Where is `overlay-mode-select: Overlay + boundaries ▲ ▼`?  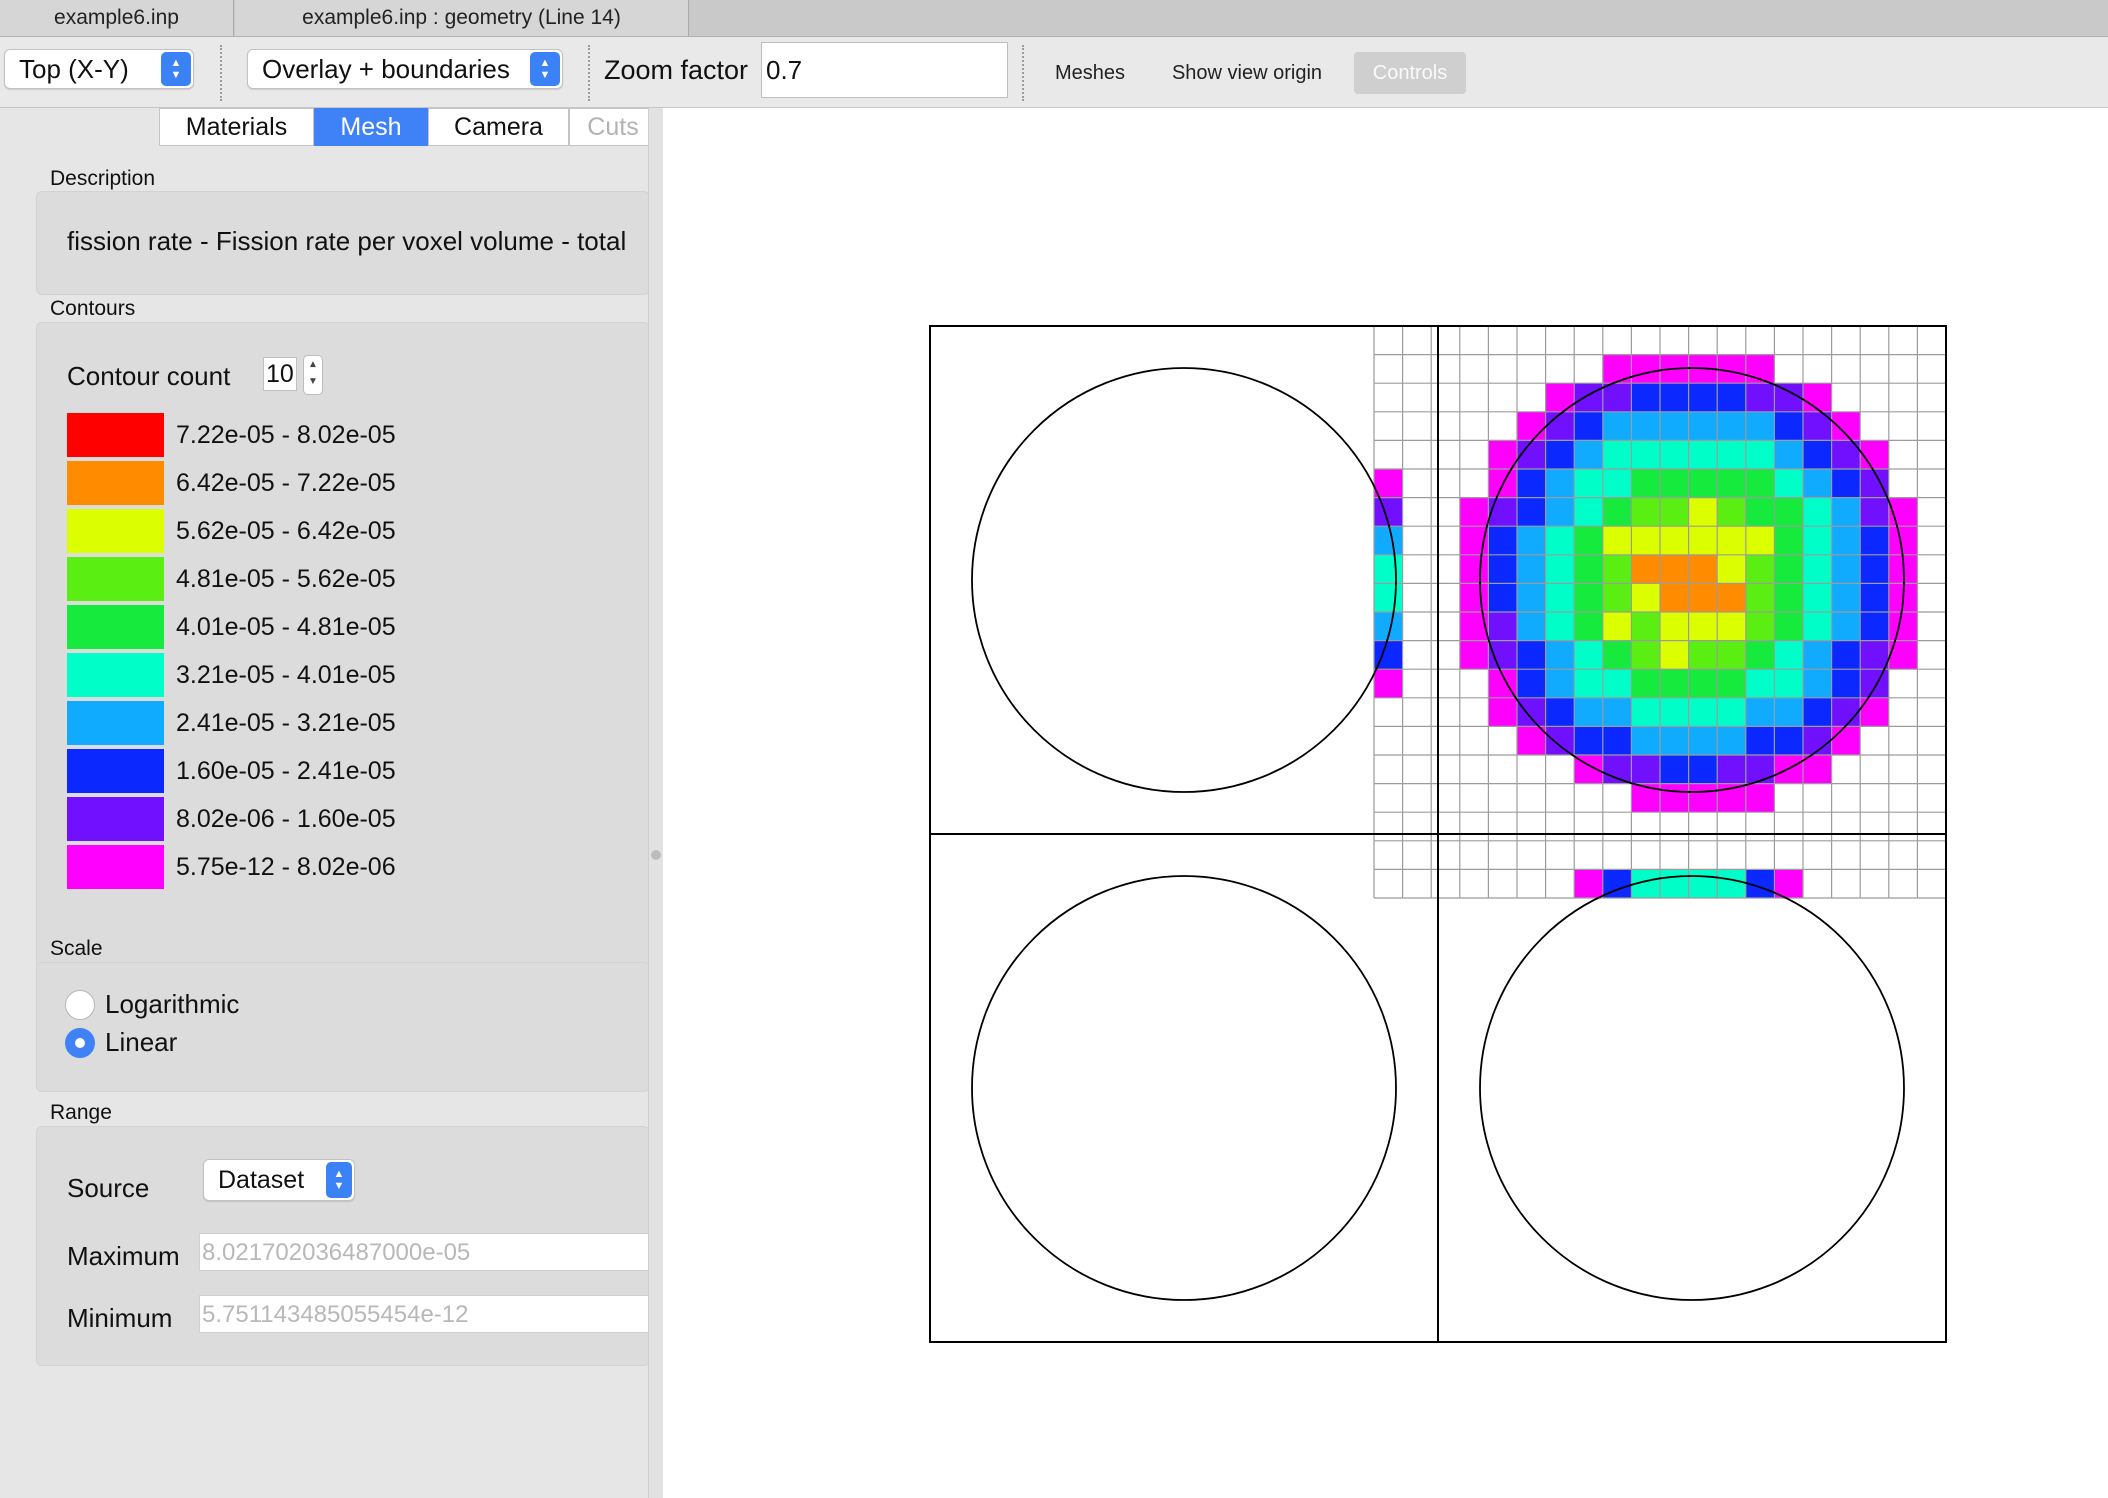
overlay-mode-select: Overlay + boundaries ▲ ▼ is located at coordinates (405, 69).